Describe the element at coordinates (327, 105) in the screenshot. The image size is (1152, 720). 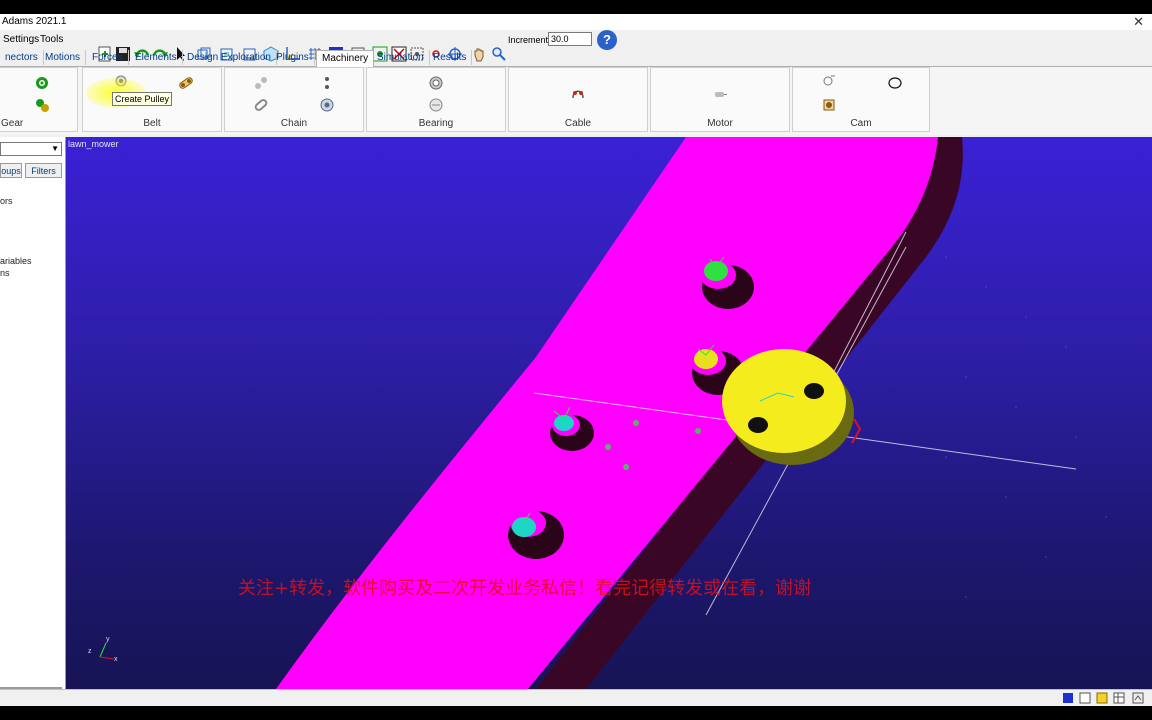
I see `chain-gear-icon` at that location.